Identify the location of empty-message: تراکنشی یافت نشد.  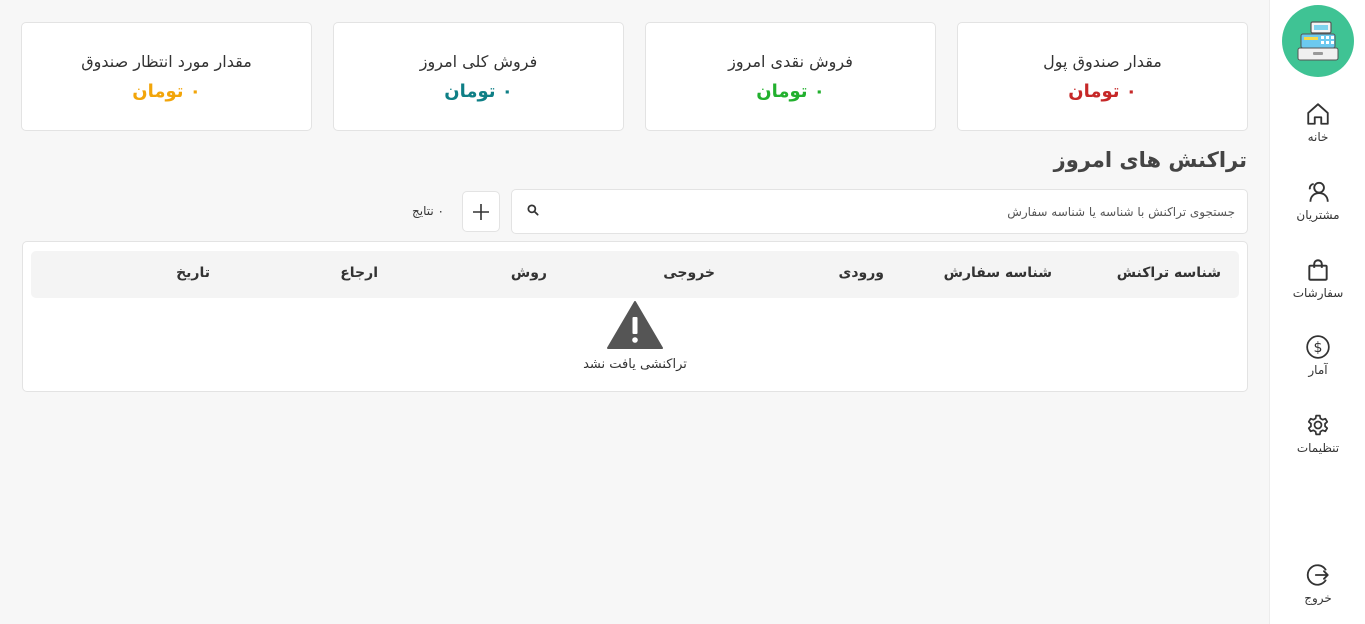
(635, 364).